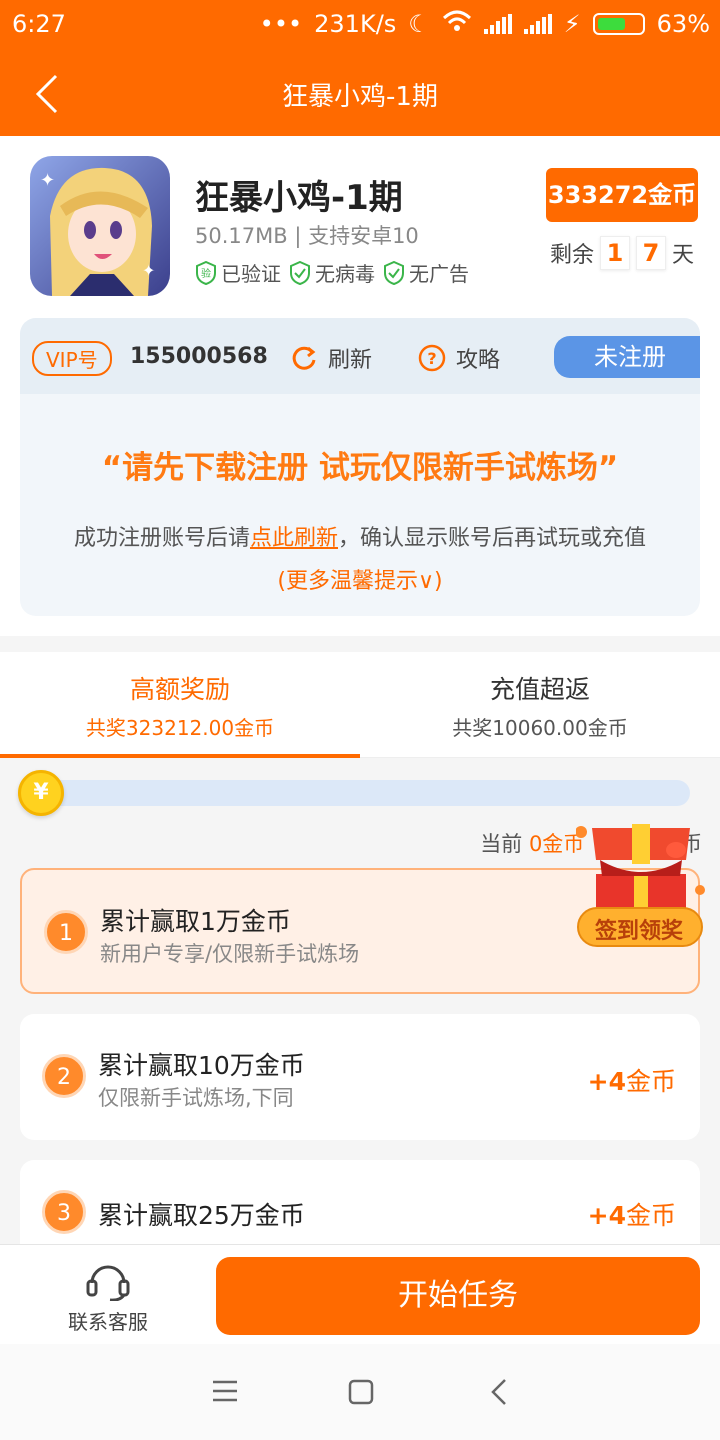 This screenshot has width=720, height=1440. Describe the element at coordinates (492, 538) in the screenshot. I see `desc-after: ，确认显示账号后再试玩或充值` at that location.